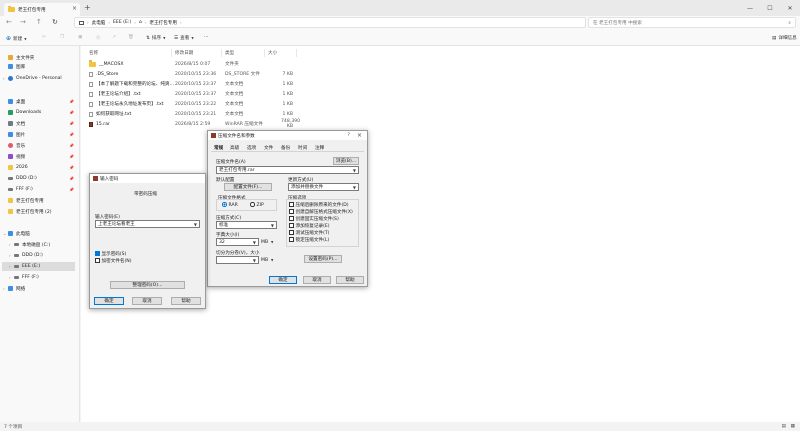 The height and width of the screenshot is (431, 800). Describe the element at coordinates (43, 211) in the screenshot. I see `sidebar-item-laowang-2: 老王打包专用 (2)` at that location.